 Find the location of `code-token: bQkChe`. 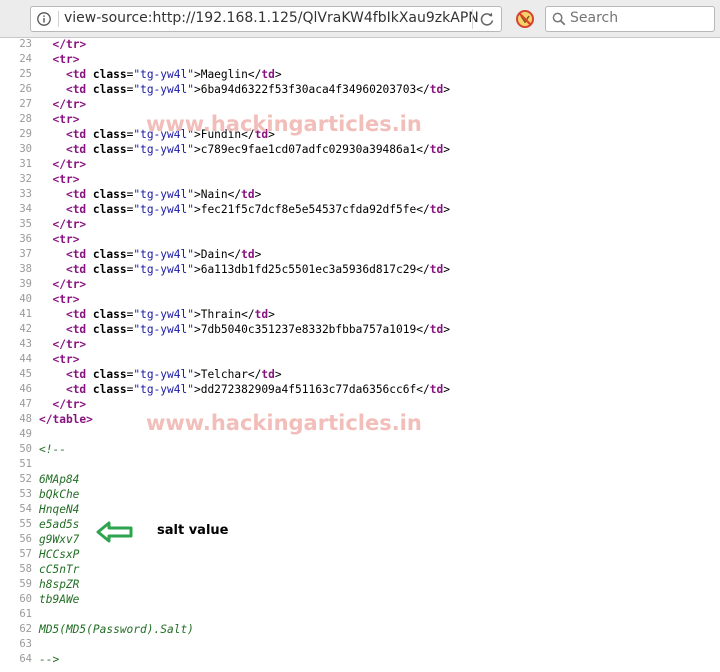

code-token: bQkChe is located at coordinates (59, 494).